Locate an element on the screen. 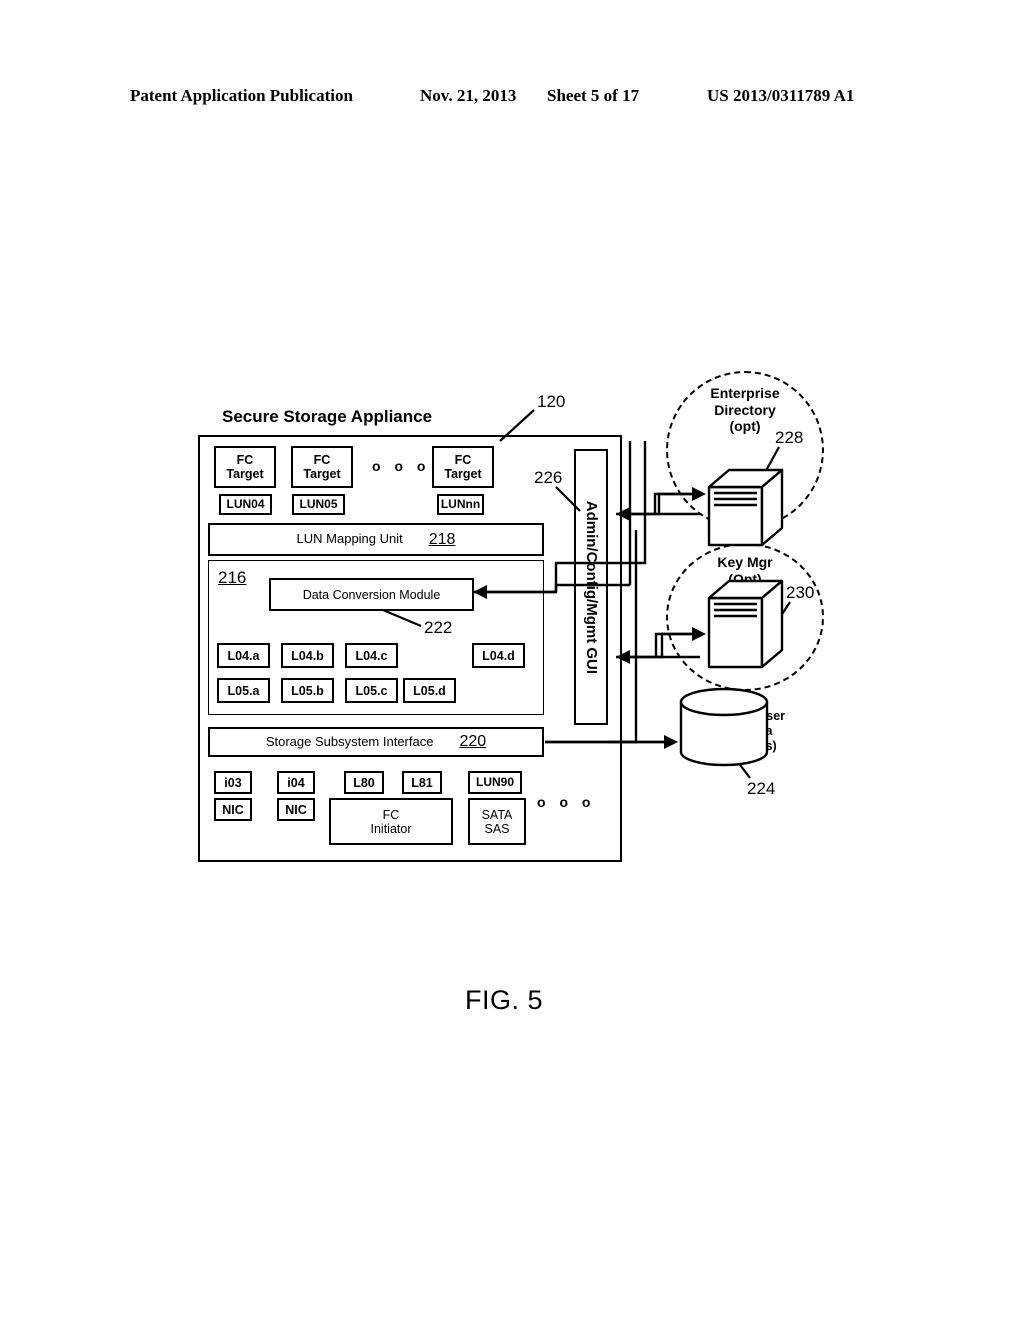 The image size is (1024, 1320). enterprise-directory-line2: Directory is located at coordinates (745, 409).